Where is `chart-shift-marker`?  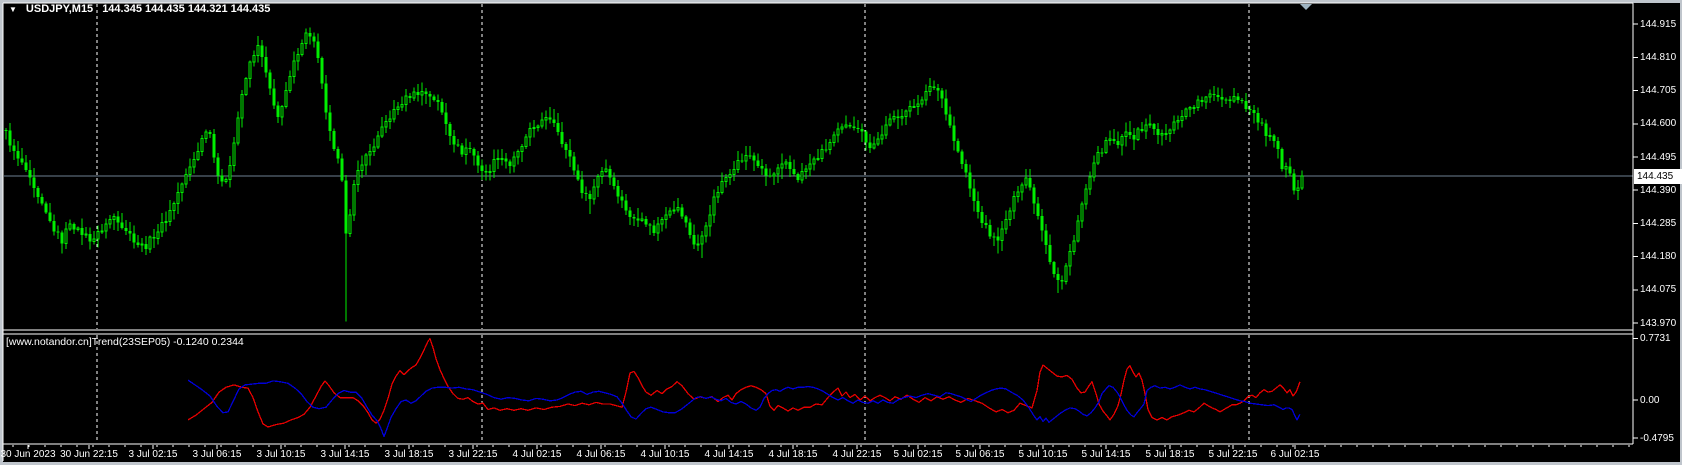 chart-shift-marker is located at coordinates (1306, 7).